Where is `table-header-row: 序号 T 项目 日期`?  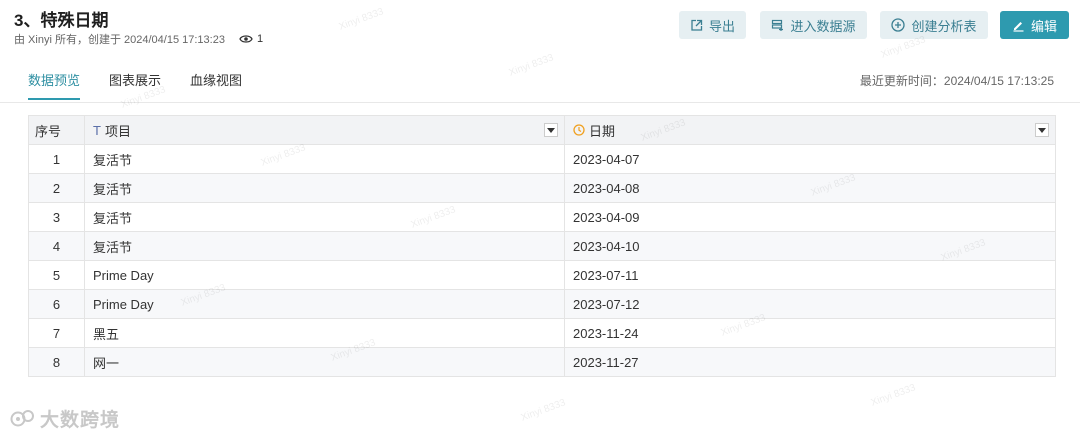 table-header-row: 序号 T 项目 日期 is located at coordinates (542, 130).